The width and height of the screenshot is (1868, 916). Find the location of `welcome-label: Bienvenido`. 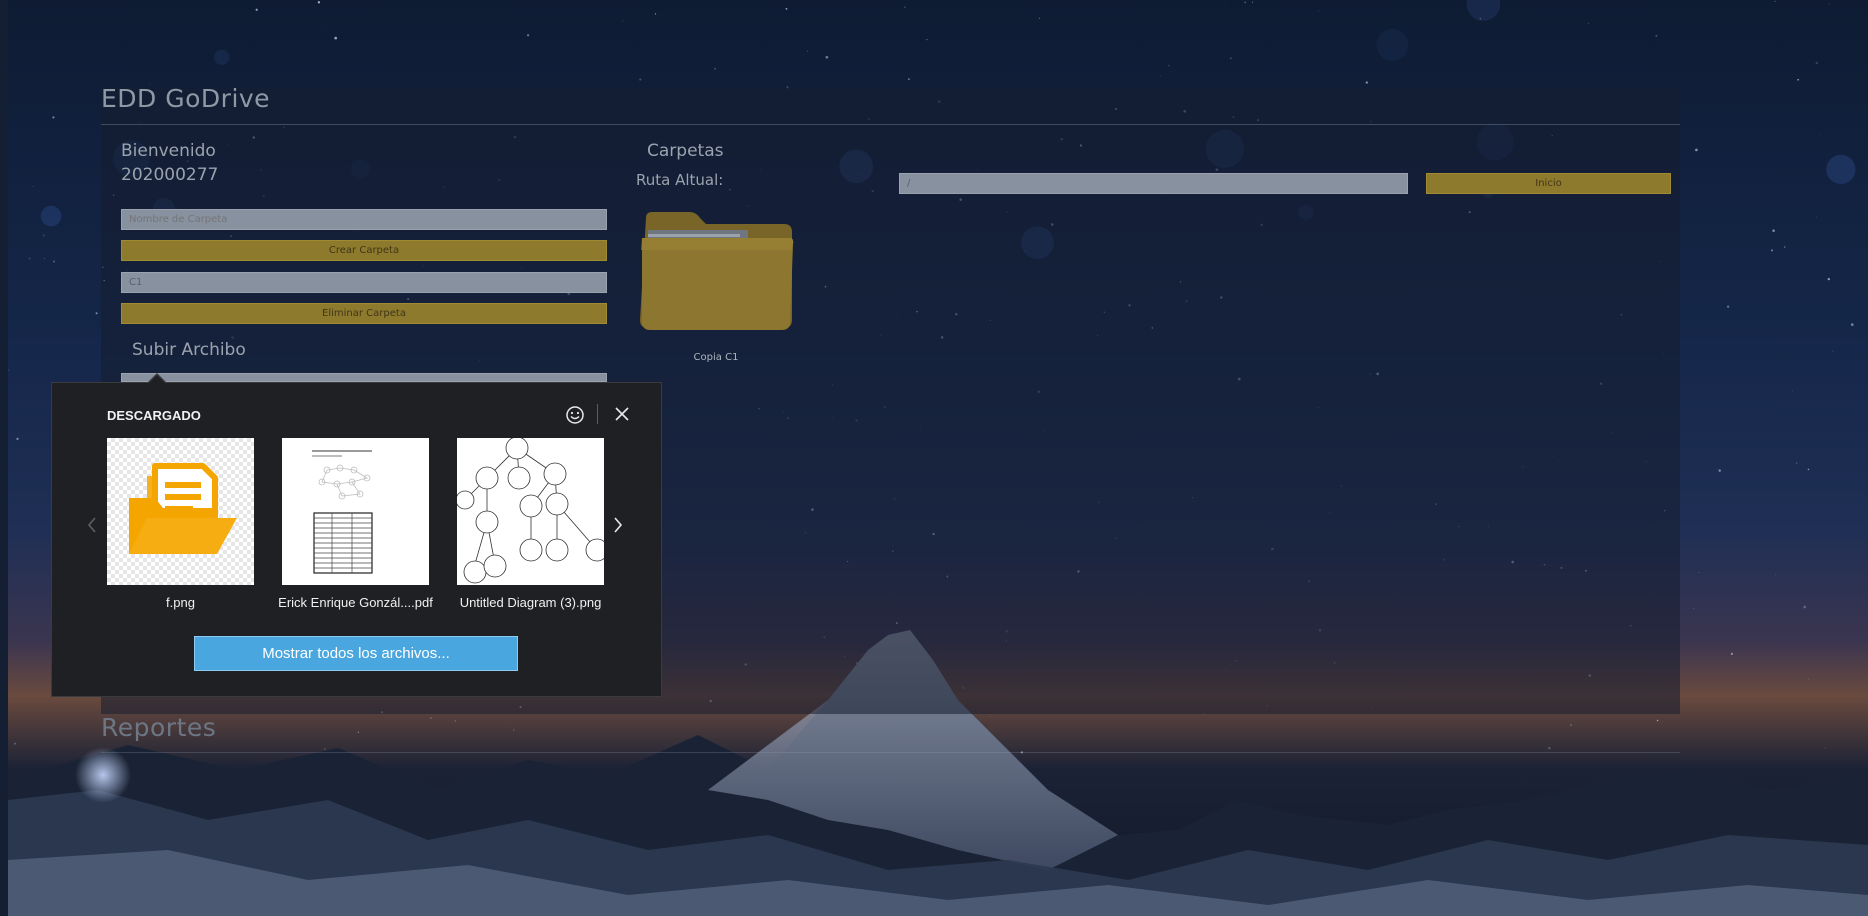

welcome-label: Bienvenido is located at coordinates (168, 151).